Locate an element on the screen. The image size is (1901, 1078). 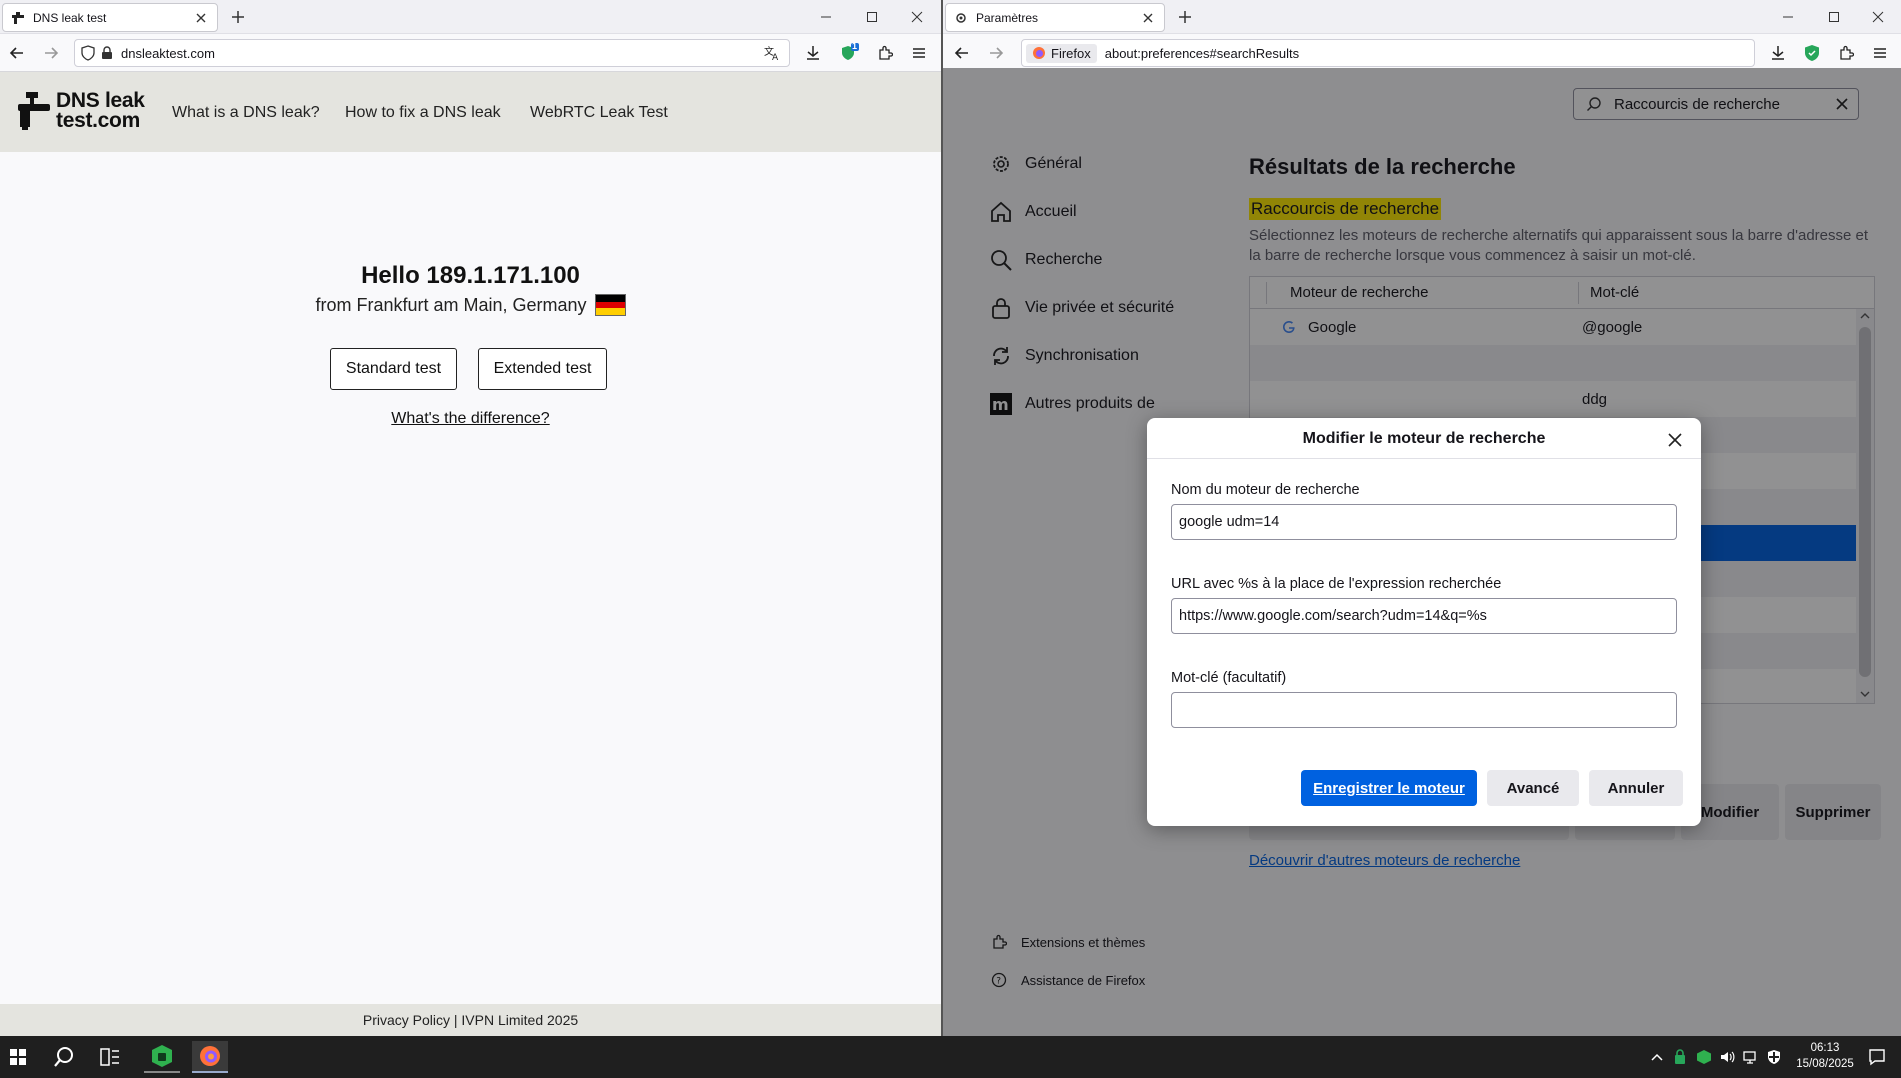
firefox-identity-box: Firefox is located at coordinates (1061, 53).